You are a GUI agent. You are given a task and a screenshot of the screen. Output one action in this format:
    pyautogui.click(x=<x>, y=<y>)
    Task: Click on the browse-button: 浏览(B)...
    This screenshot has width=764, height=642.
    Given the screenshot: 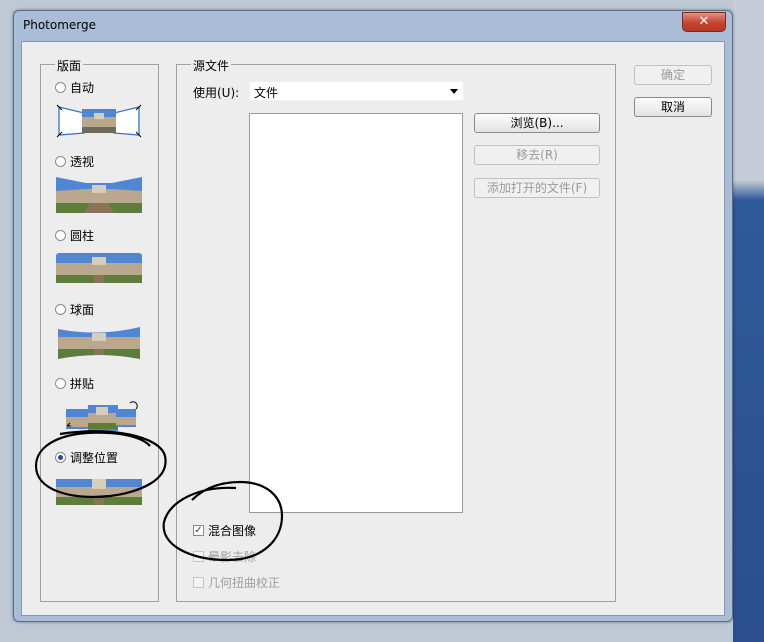 What is the action you would take?
    pyautogui.click(x=537, y=123)
    